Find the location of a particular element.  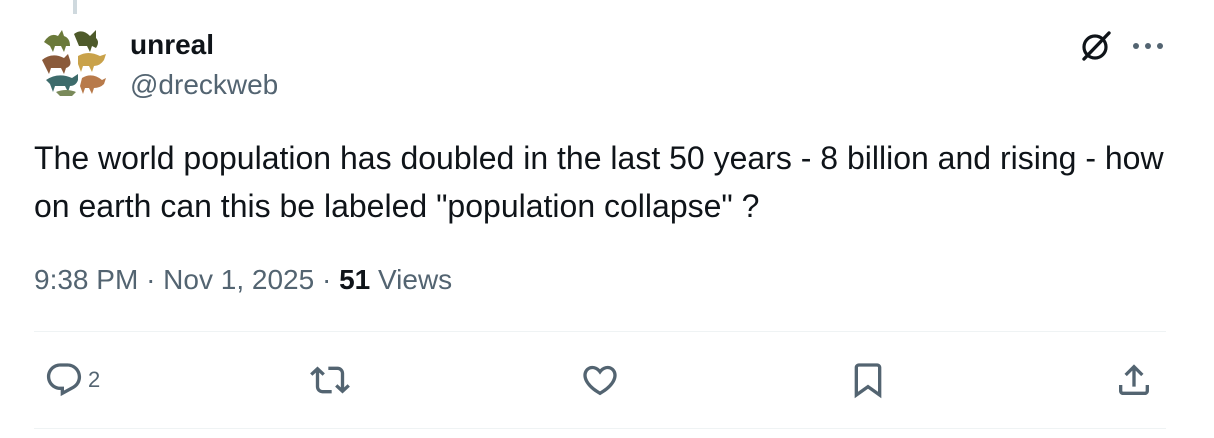

grok-icon is located at coordinates (1096, 46).